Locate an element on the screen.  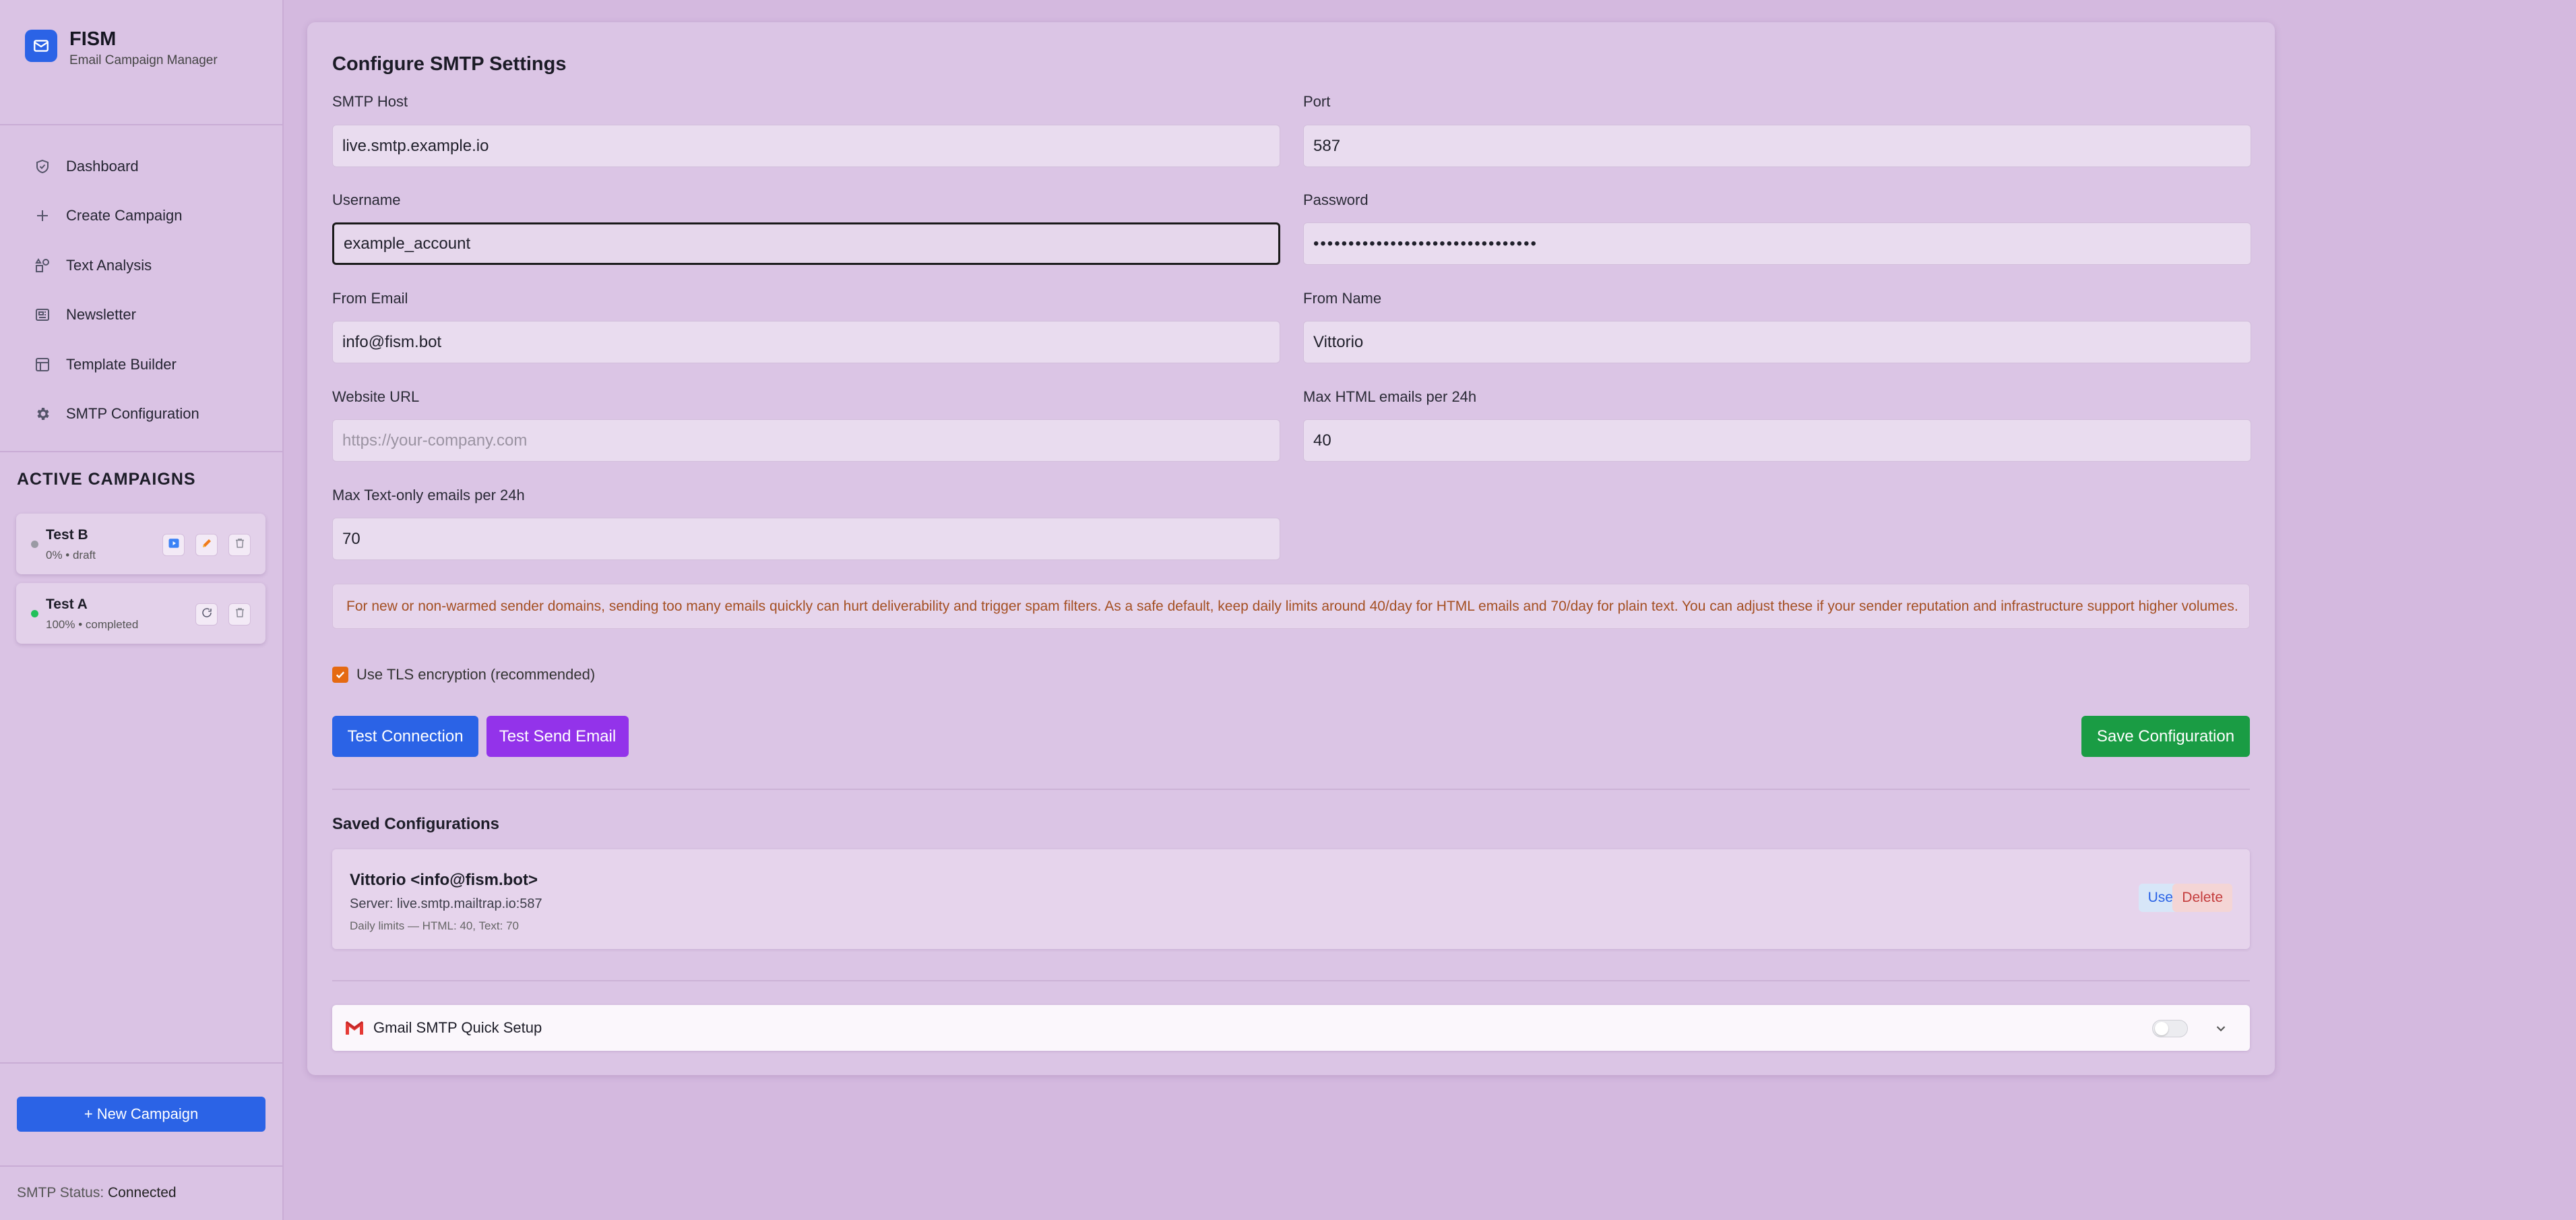
test-send-email-button: Test Send Email is located at coordinates (557, 736).